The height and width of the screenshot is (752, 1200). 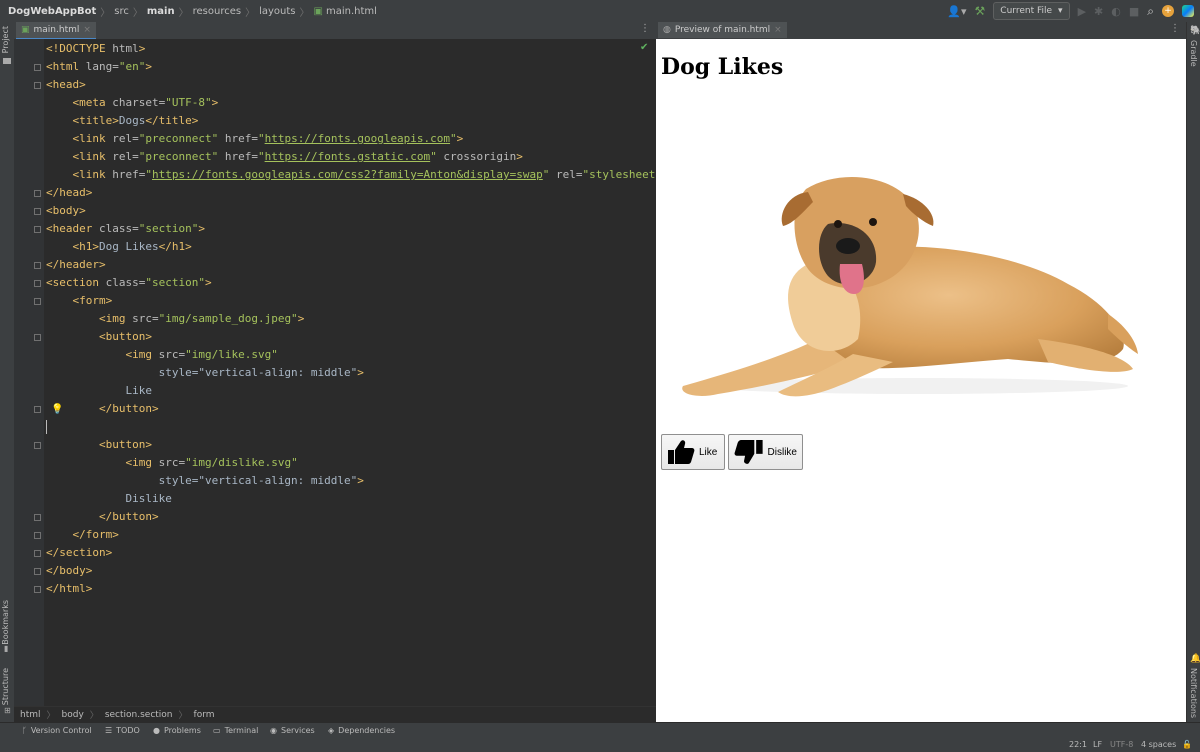 I want to click on code-line: </button>, so click(x=102, y=517).